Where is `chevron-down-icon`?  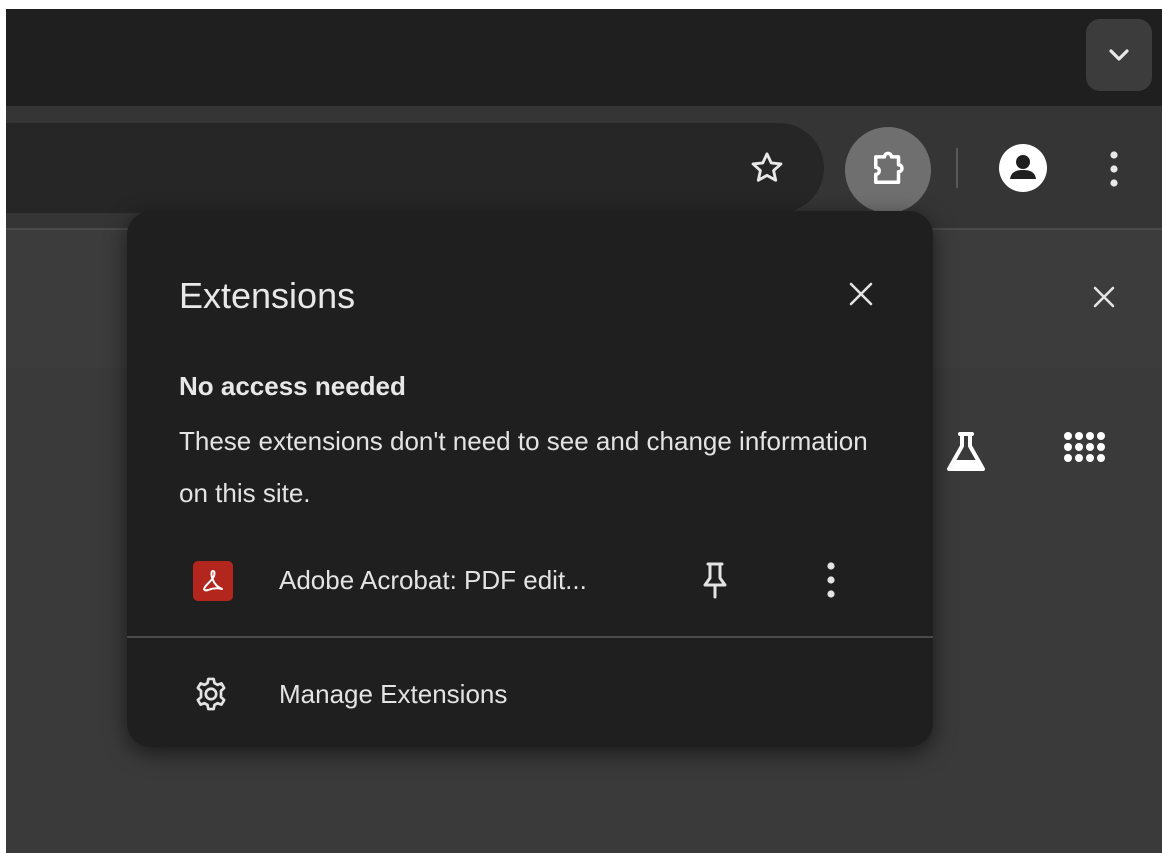
chevron-down-icon is located at coordinates (1119, 55).